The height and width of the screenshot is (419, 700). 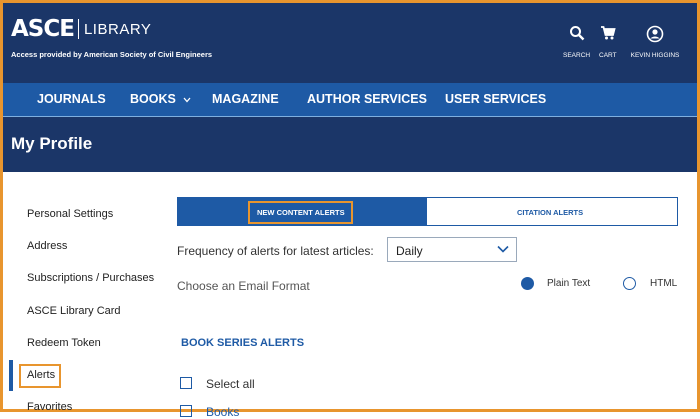 What do you see at coordinates (64, 343) in the screenshot?
I see `sidebar-item-redeem-token: Redeem Token` at bounding box center [64, 343].